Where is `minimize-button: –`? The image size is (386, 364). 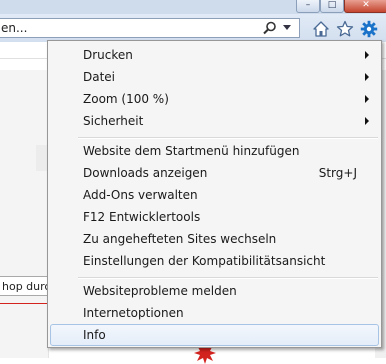
minimize-button: – is located at coordinates (308, 6).